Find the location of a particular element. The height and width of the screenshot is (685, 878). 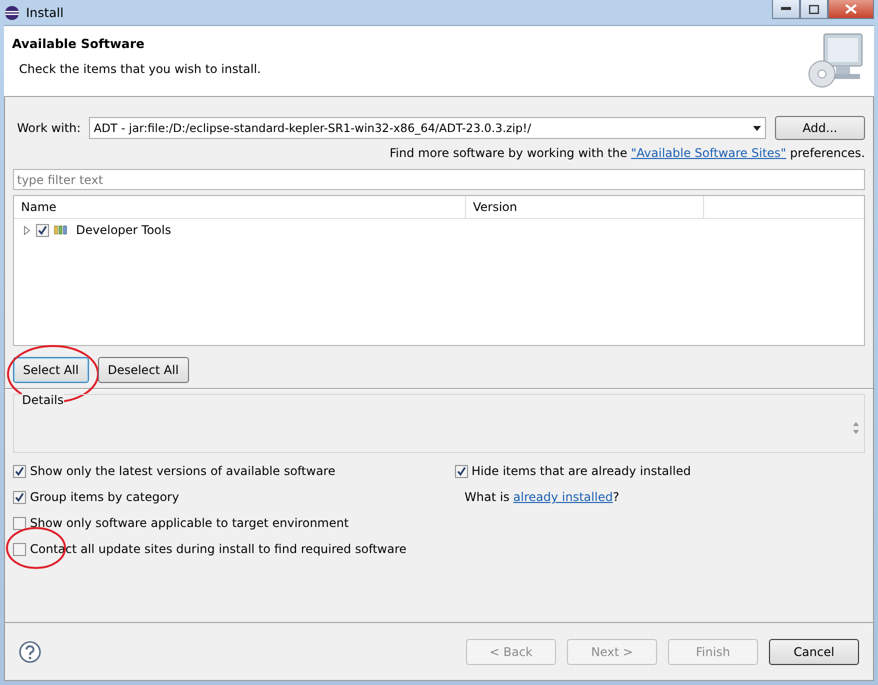

already-installed-note: What is already installed? is located at coordinates (542, 497).